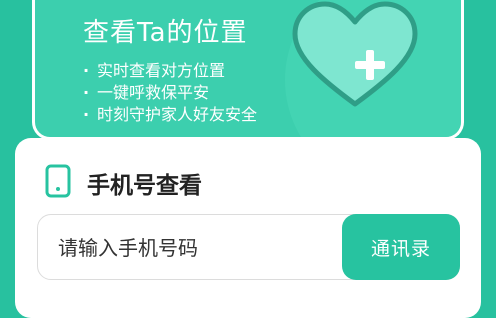 This screenshot has height=318, width=496. What do you see at coordinates (153, 92) in the screenshot?
I see `feature-text: 一键呼救保平安` at bounding box center [153, 92].